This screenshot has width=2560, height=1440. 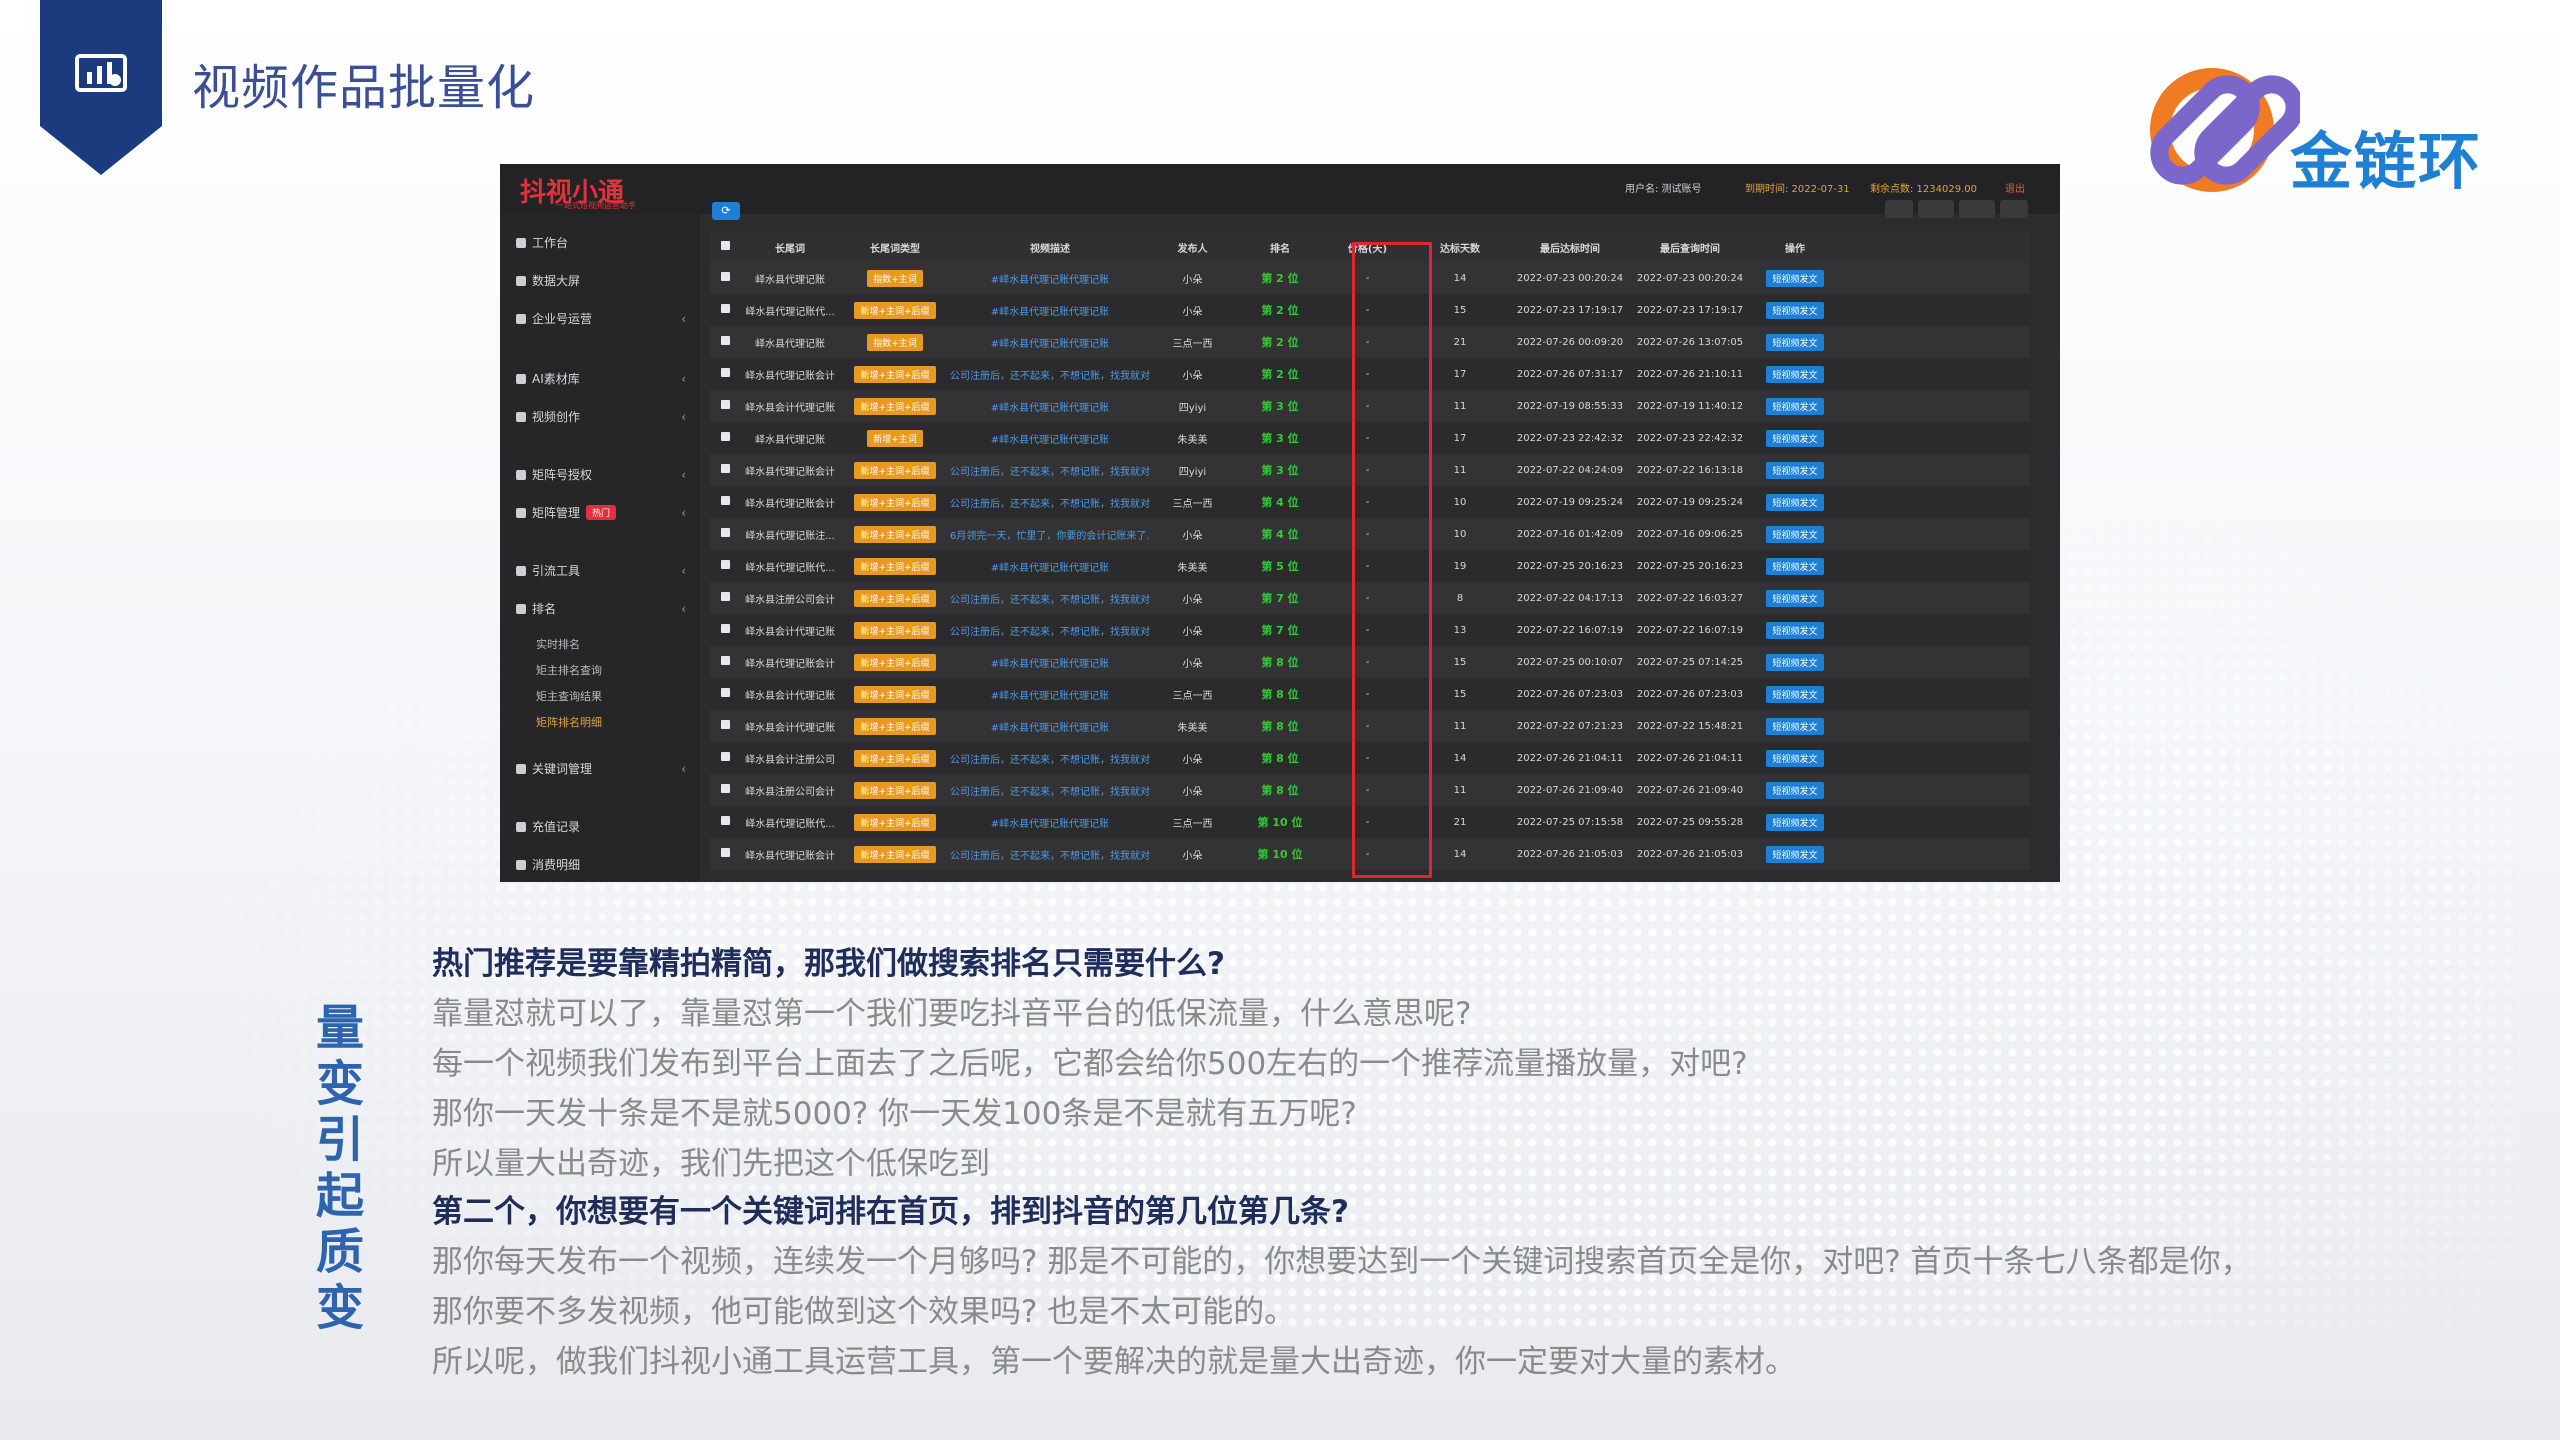 I want to click on sidebar-item-label: 充值记录, so click(x=556, y=827).